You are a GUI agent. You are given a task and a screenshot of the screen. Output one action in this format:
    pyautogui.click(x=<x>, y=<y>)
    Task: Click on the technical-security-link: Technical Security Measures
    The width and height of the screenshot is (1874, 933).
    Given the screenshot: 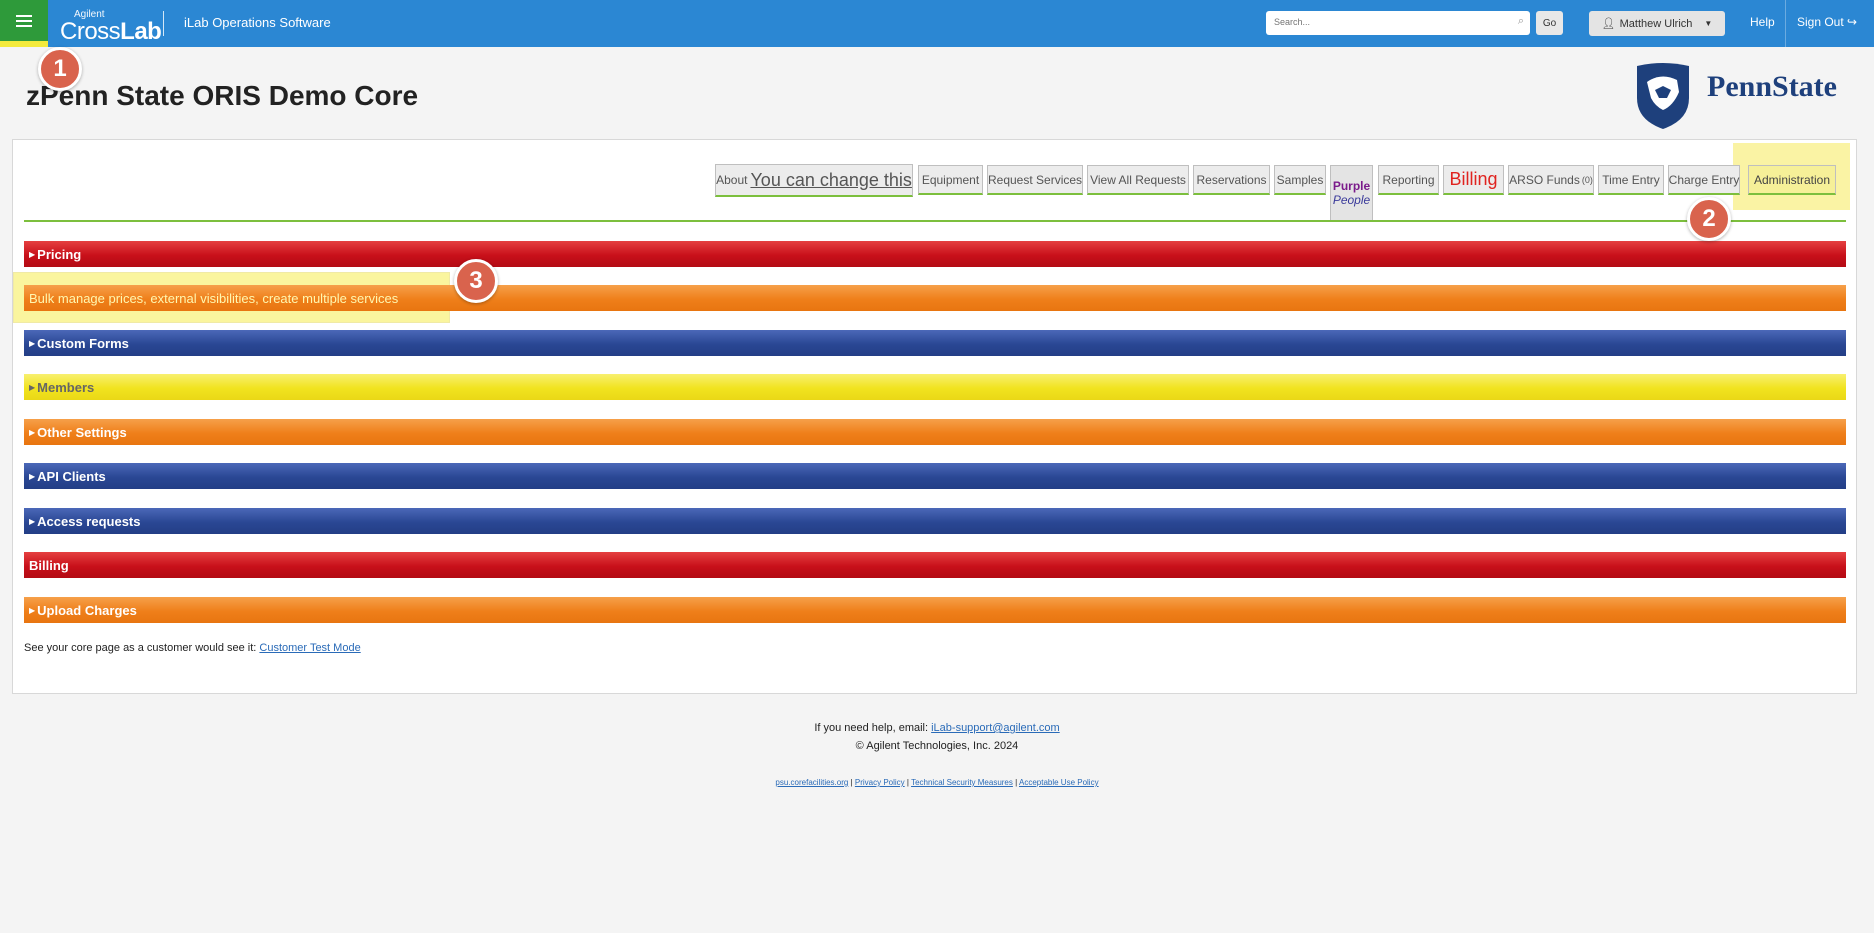 What is the action you would take?
    pyautogui.click(x=962, y=782)
    